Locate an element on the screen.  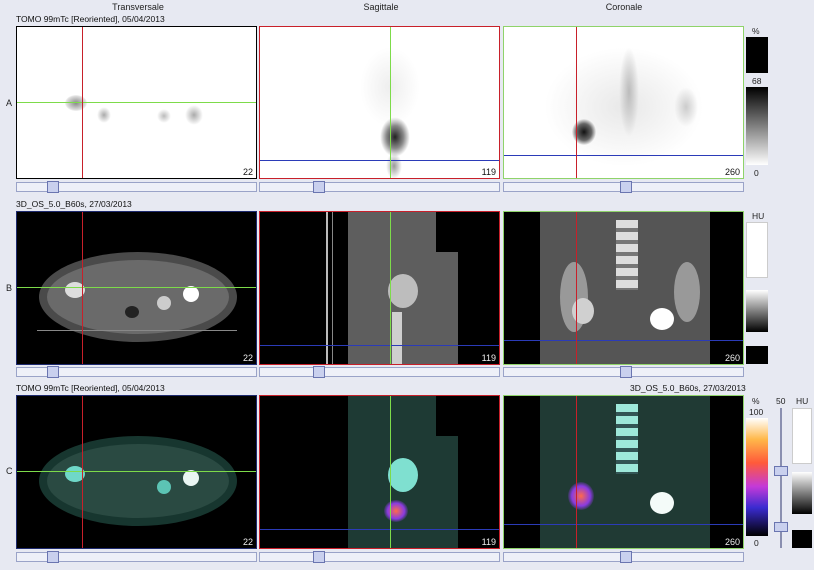
row-a-coronale-slice: 260 is located at coordinates (732, 172).